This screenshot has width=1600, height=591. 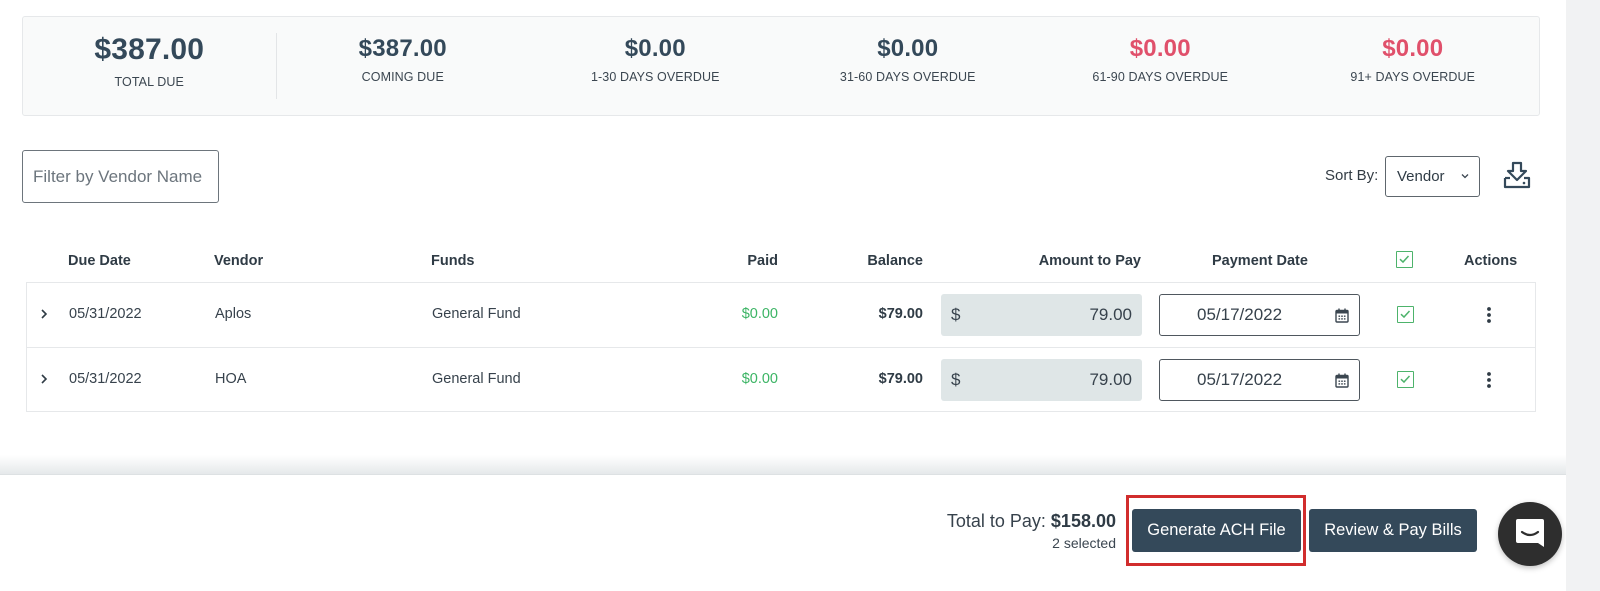 What do you see at coordinates (99, 261) in the screenshot?
I see `column-header-due-date: Due Date` at bounding box center [99, 261].